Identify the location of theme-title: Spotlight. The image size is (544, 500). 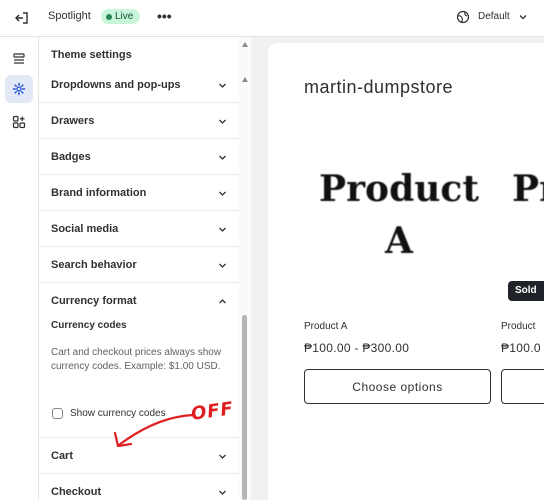
(69, 16).